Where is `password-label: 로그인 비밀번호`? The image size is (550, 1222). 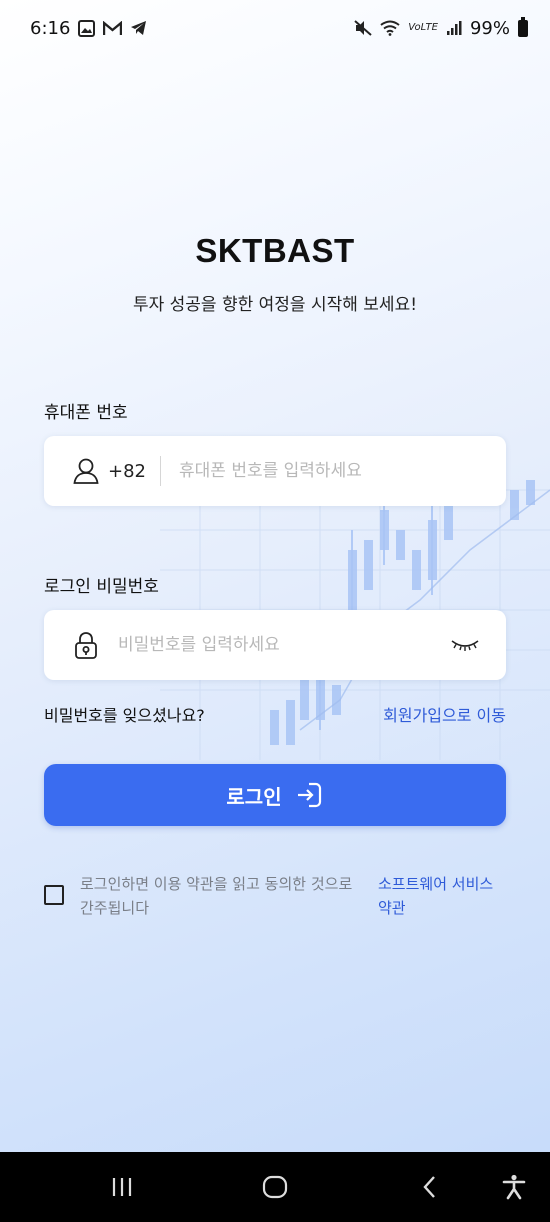 password-label: 로그인 비밀번호 is located at coordinates (101, 587).